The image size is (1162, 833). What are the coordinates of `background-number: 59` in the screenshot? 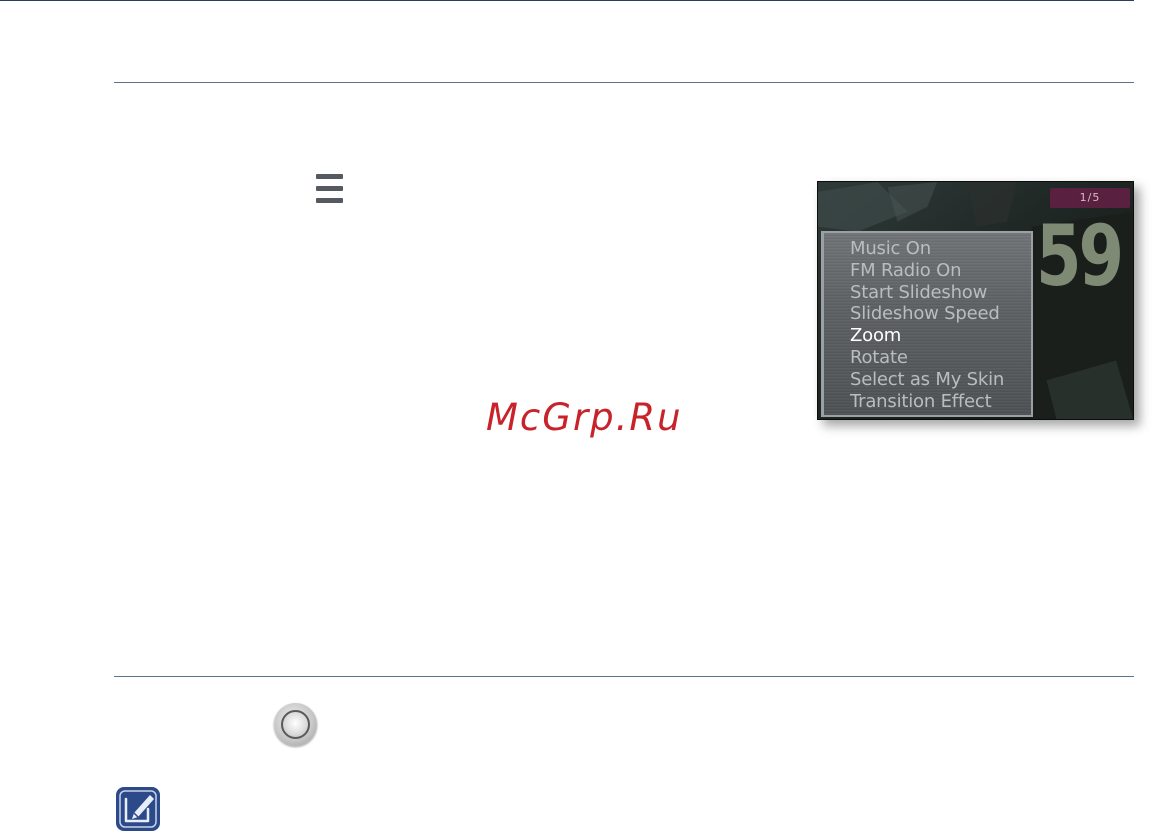 It's located at (1080, 256).